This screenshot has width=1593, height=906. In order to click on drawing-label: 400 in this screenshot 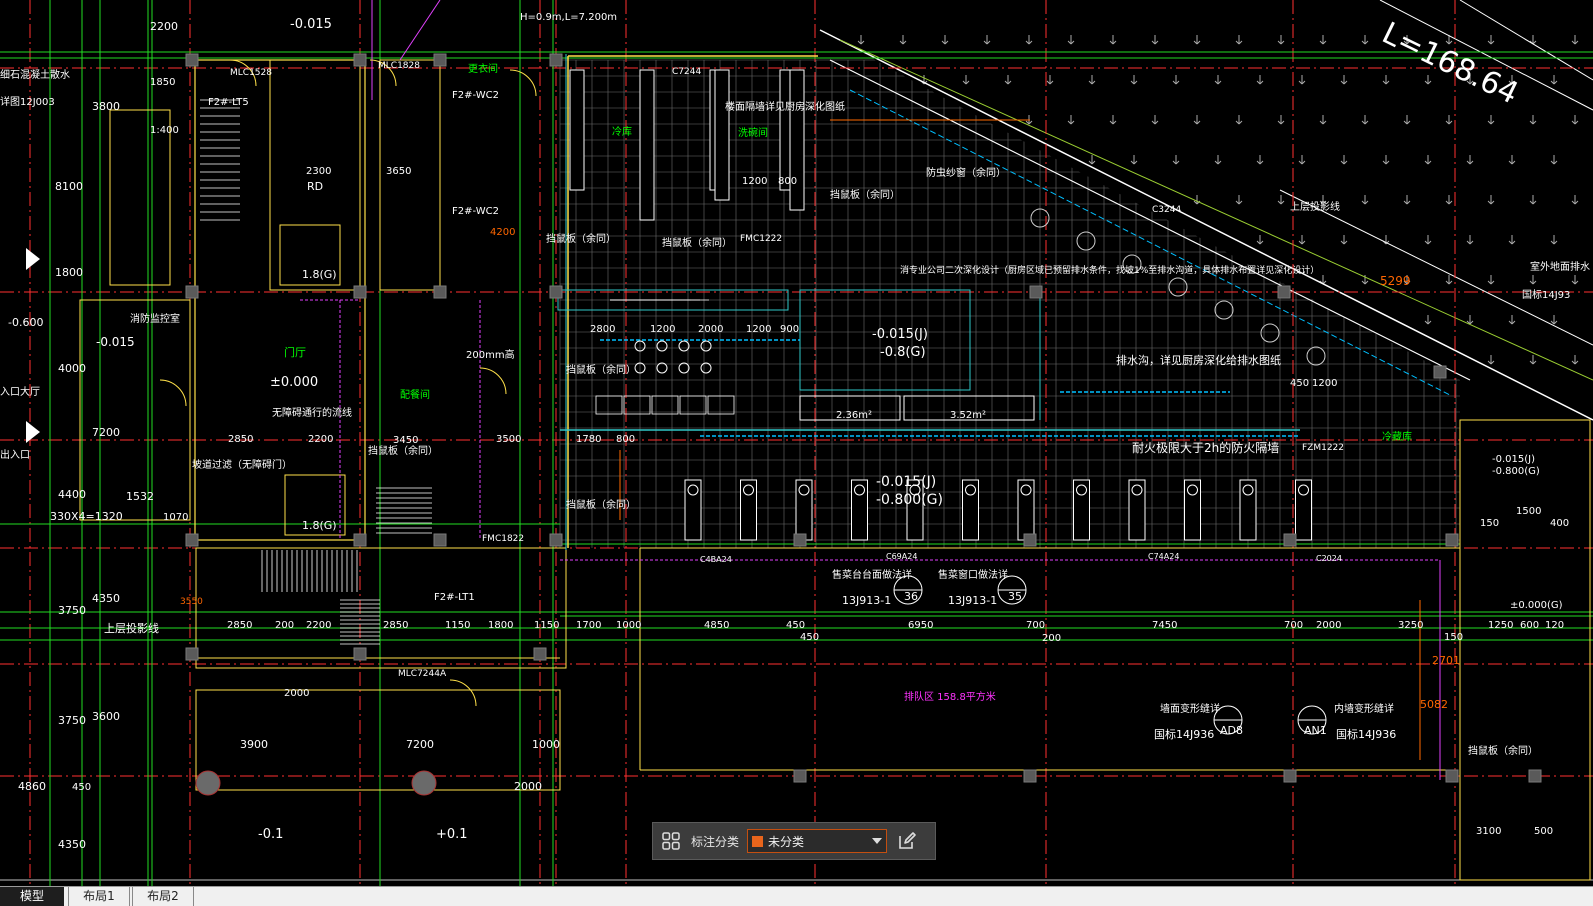, I will do `click(1559, 523)`.